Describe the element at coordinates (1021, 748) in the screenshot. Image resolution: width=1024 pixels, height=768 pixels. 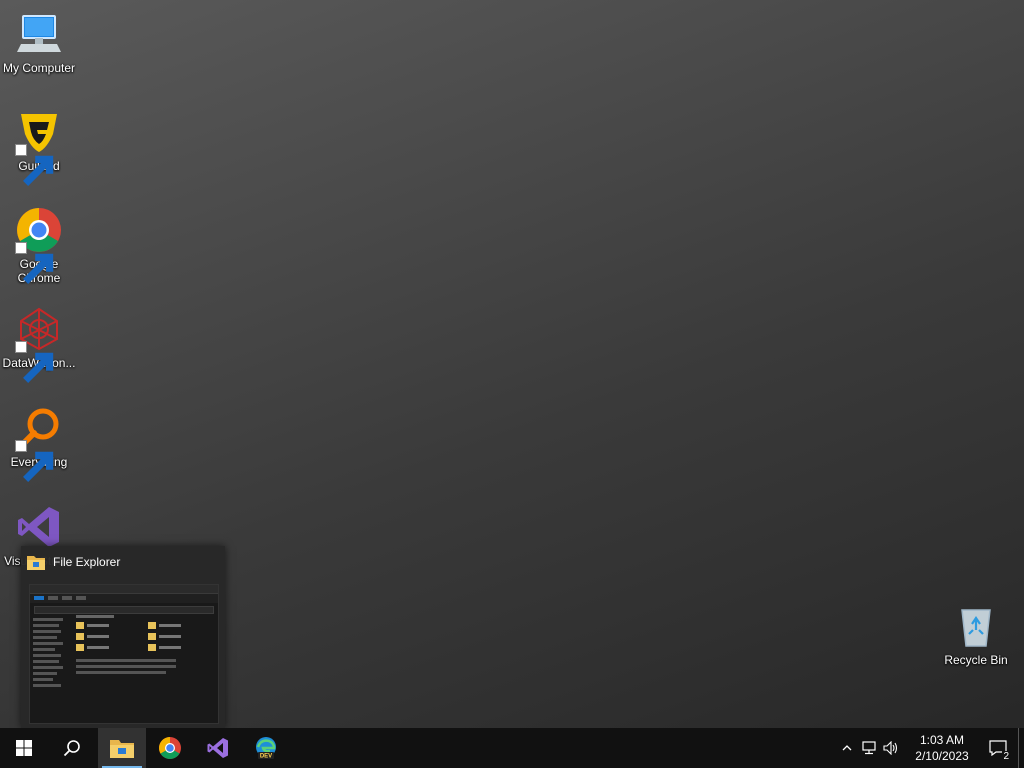
I see `show-desktop-button` at that location.